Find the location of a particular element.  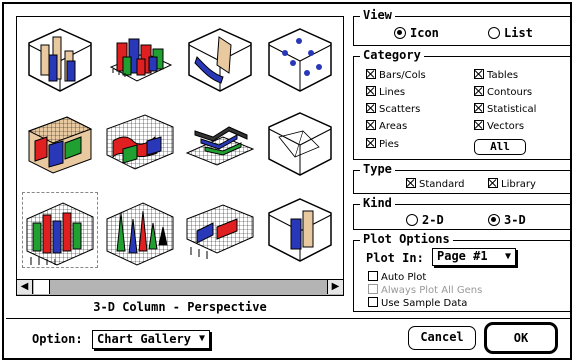

view-list-radio: List is located at coordinates (510, 33).